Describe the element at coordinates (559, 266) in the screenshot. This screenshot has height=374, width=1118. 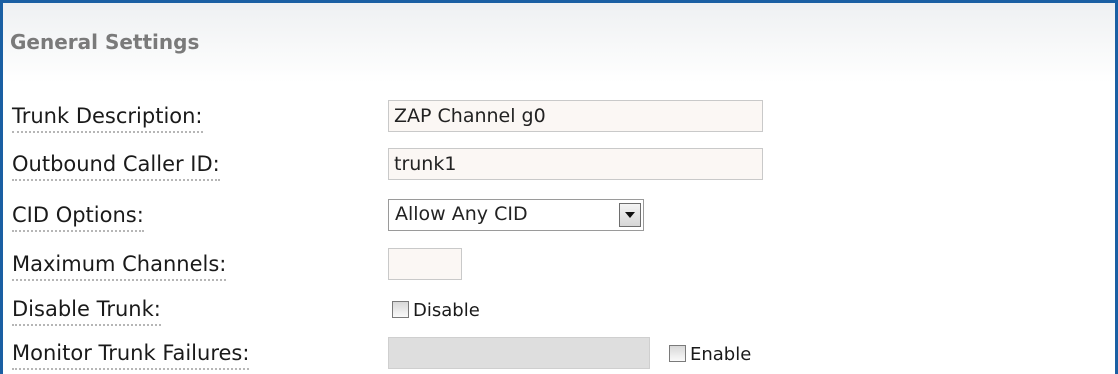
I see `maximum-channels-row: Maximum Channels:` at that location.